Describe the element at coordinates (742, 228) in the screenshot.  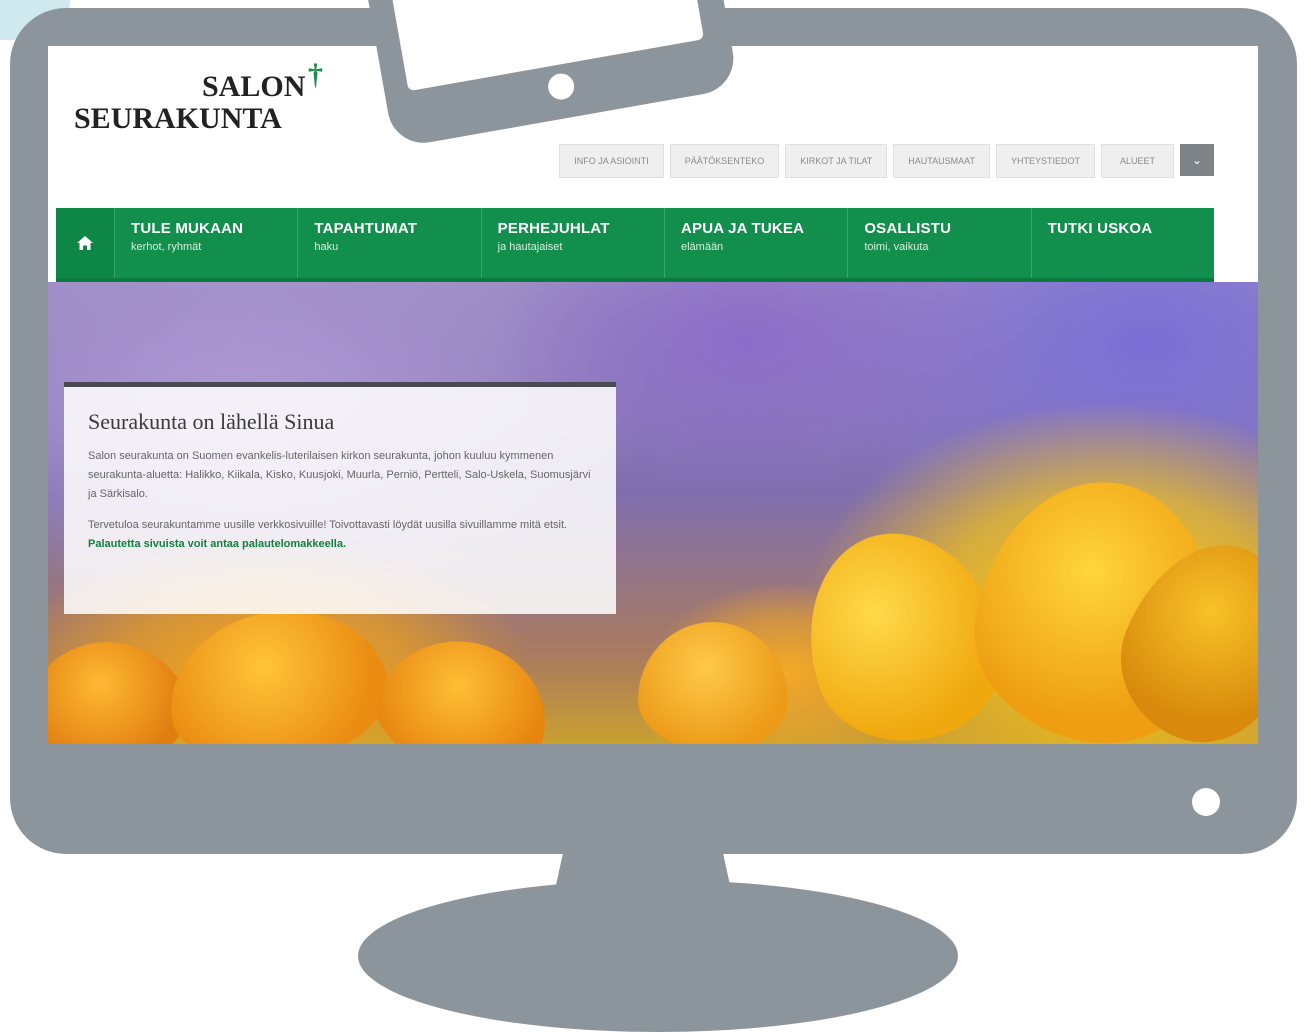
I see `nav-item-title: APUA JA TUKEA` at that location.